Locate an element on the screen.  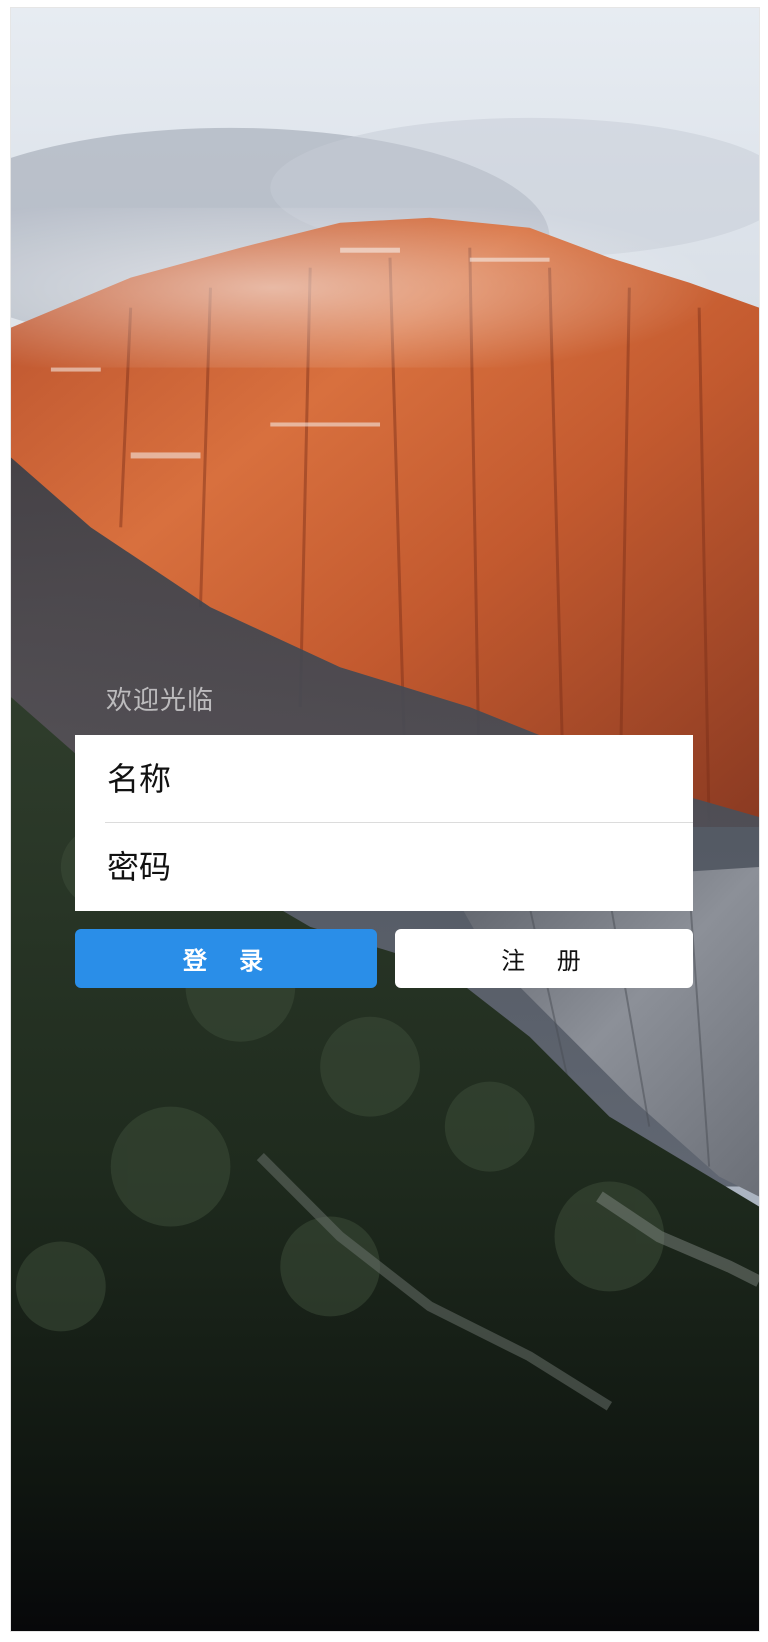
login-button: 登 录 is located at coordinates (226, 958).